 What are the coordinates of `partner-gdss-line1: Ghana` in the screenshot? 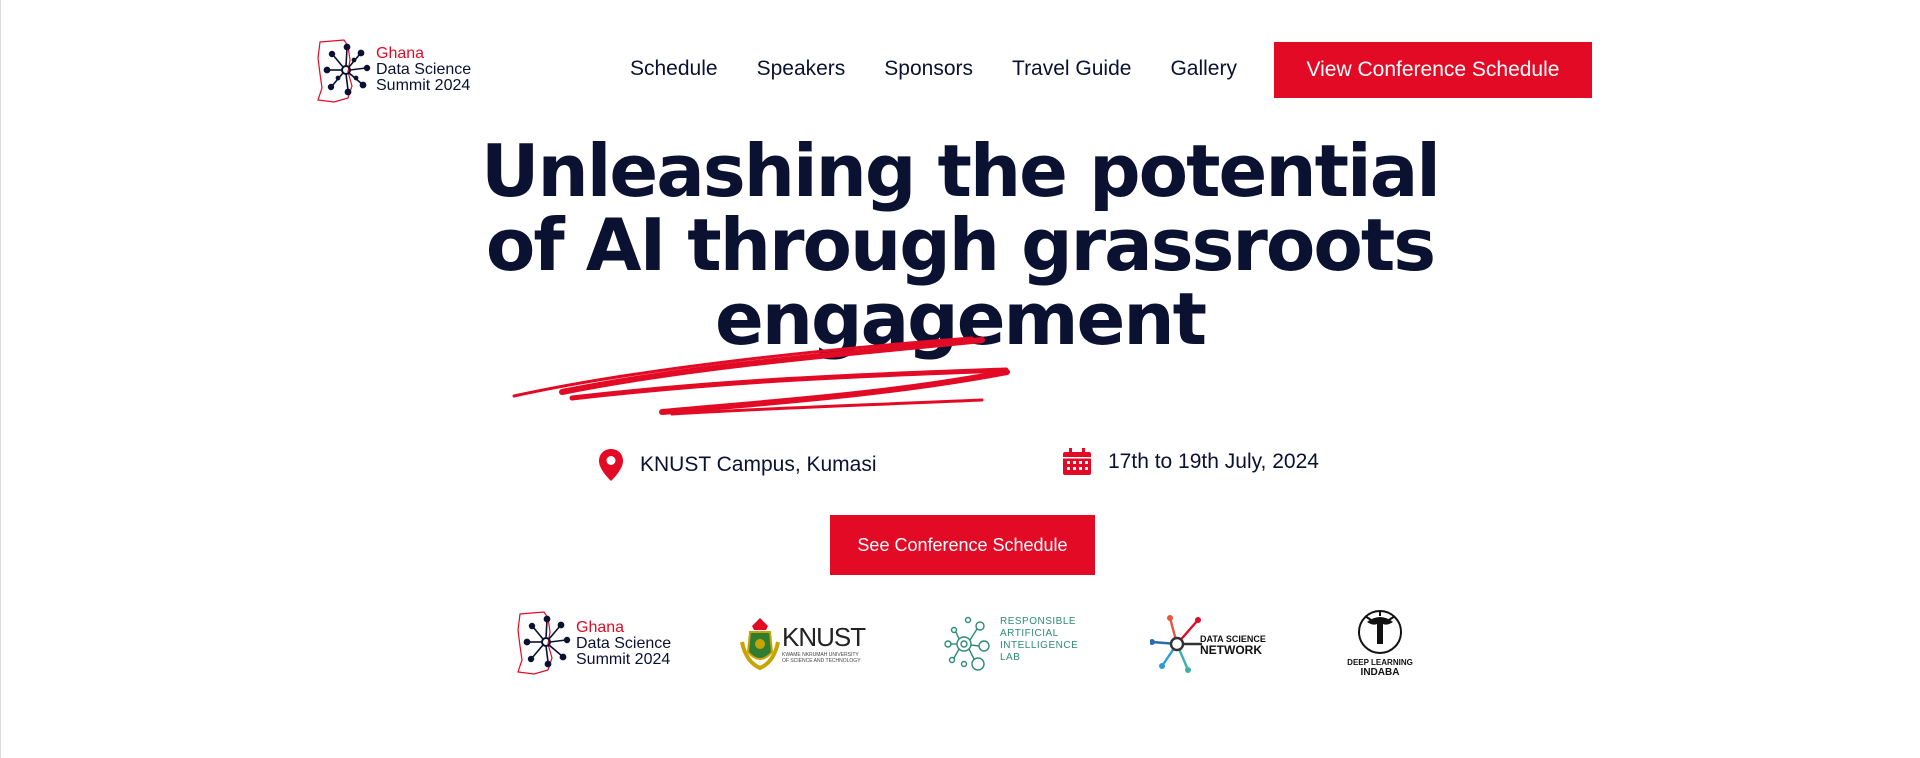 It's located at (600, 627).